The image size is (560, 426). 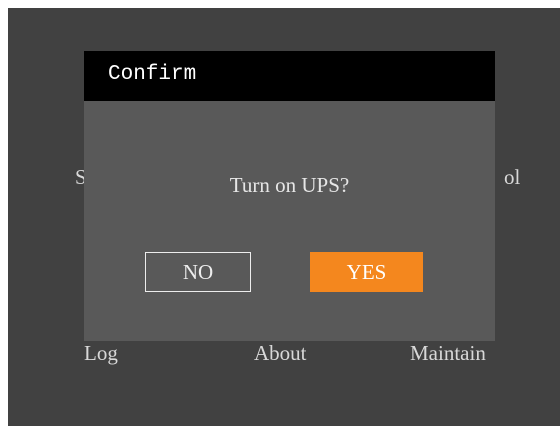 What do you see at coordinates (366, 272) in the screenshot?
I see `yes-button: YES` at bounding box center [366, 272].